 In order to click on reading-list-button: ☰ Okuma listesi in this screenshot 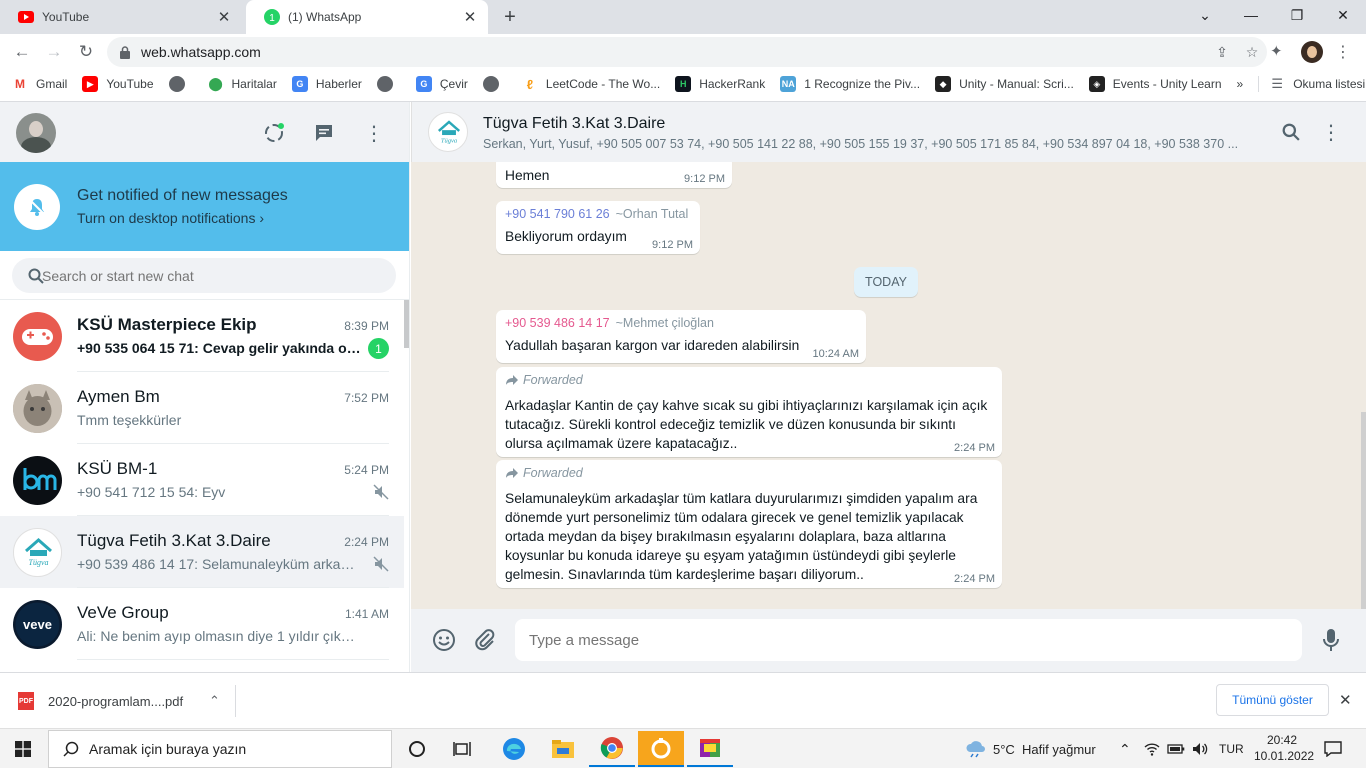, I will do `click(1311, 84)`.